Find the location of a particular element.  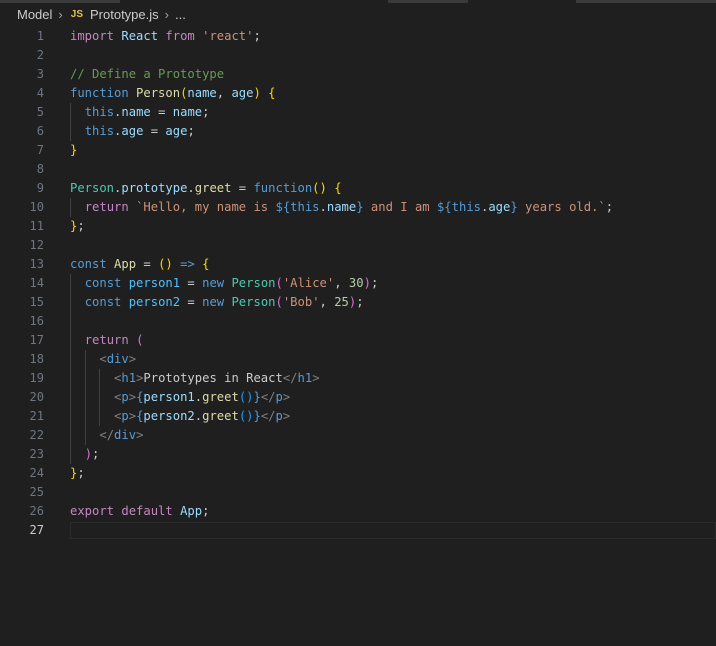

code-line: 27 is located at coordinates (358, 530).